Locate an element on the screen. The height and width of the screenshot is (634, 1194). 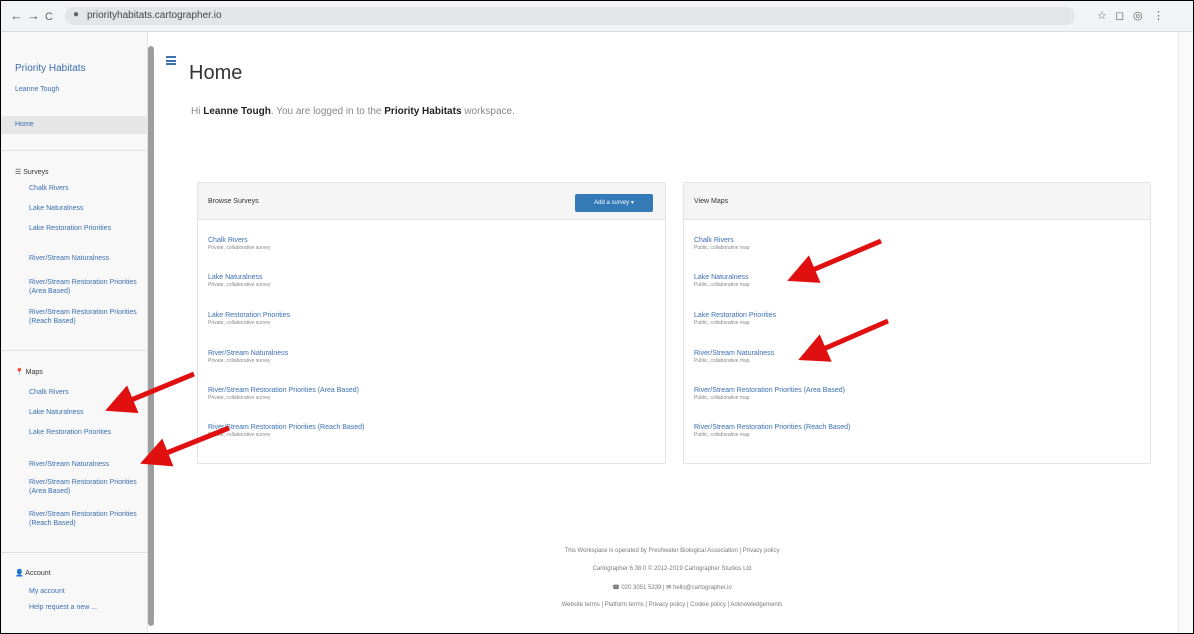
forward-icon: → is located at coordinates (33, 16).